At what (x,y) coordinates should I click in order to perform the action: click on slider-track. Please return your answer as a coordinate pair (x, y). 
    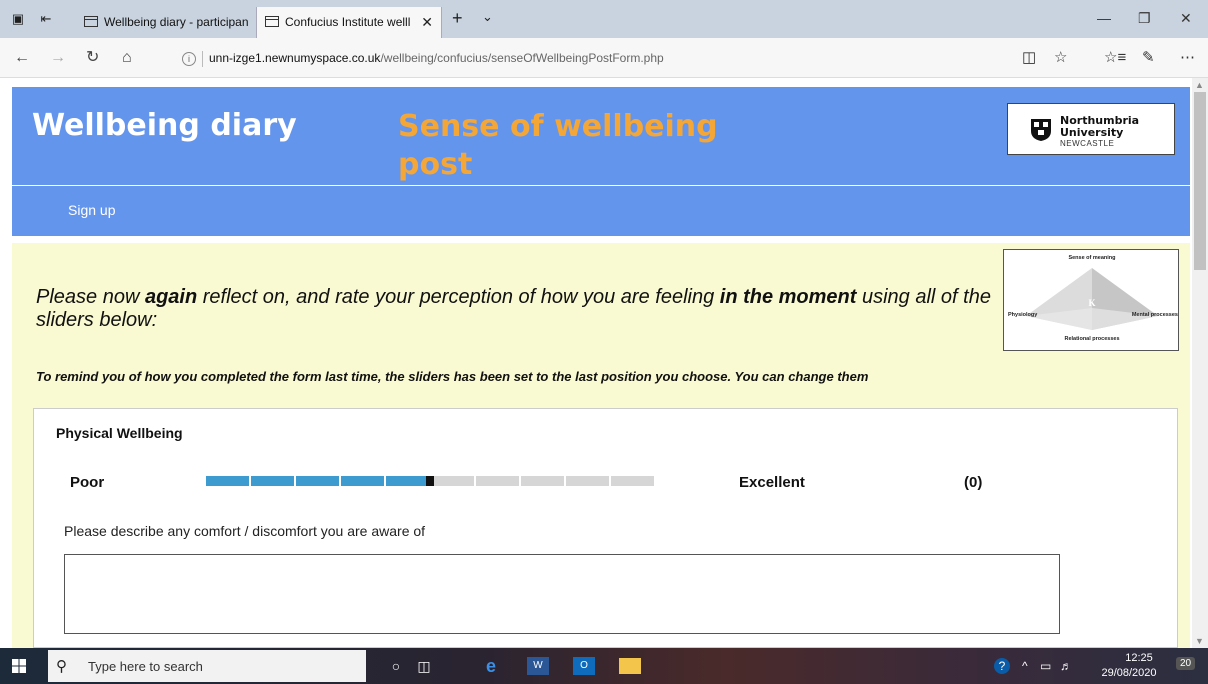
    Looking at the image, I should click on (430, 481).